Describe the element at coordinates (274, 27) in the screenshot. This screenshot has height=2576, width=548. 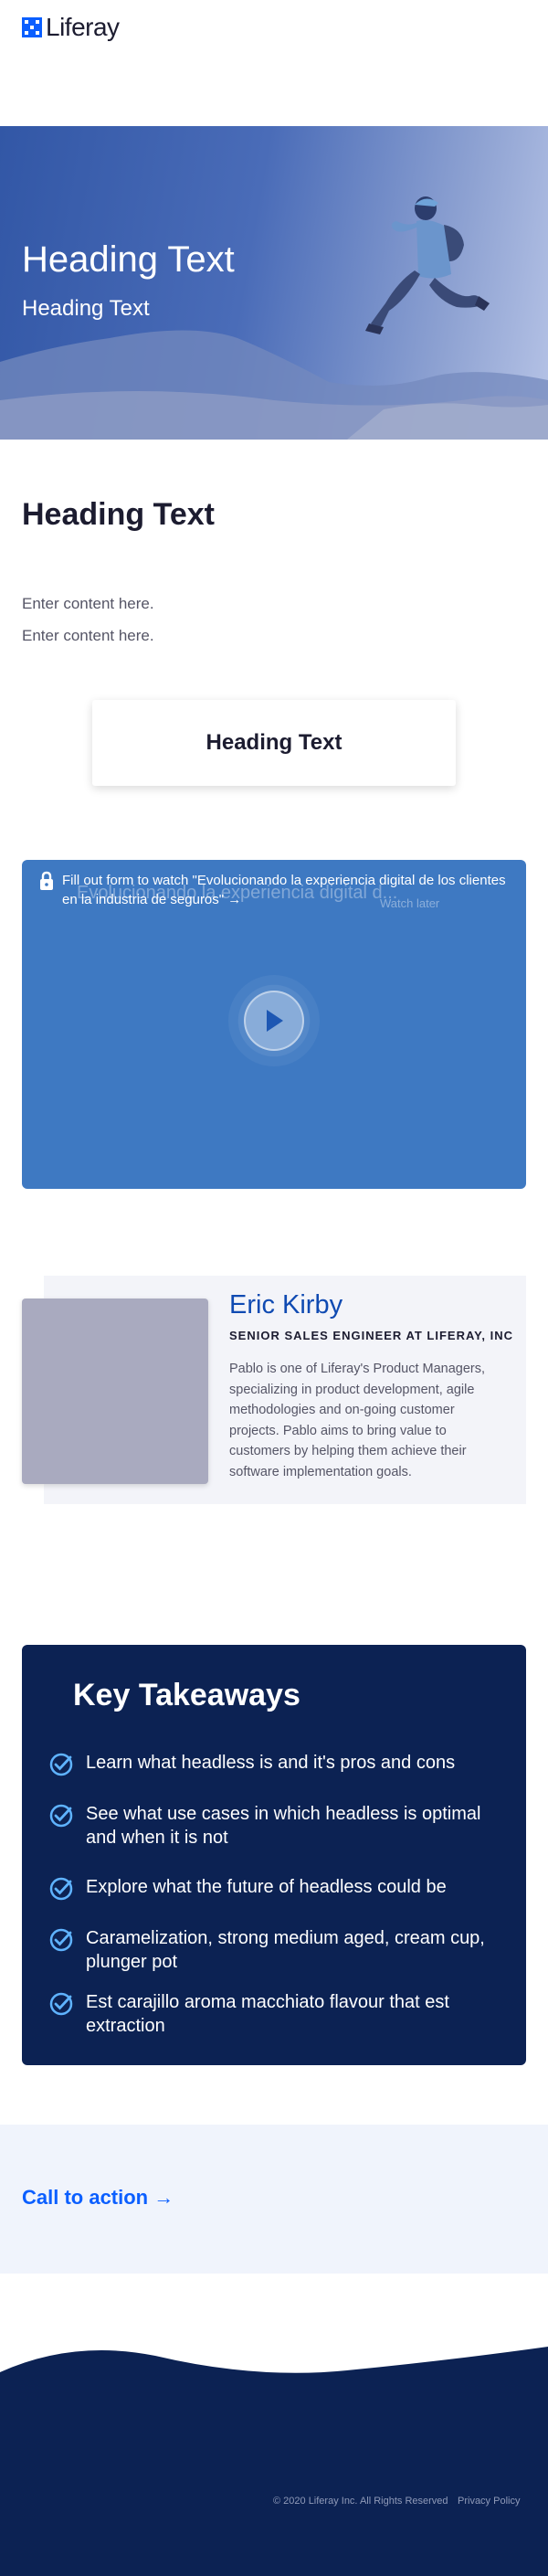
I see `site-header: Liferay` at that location.